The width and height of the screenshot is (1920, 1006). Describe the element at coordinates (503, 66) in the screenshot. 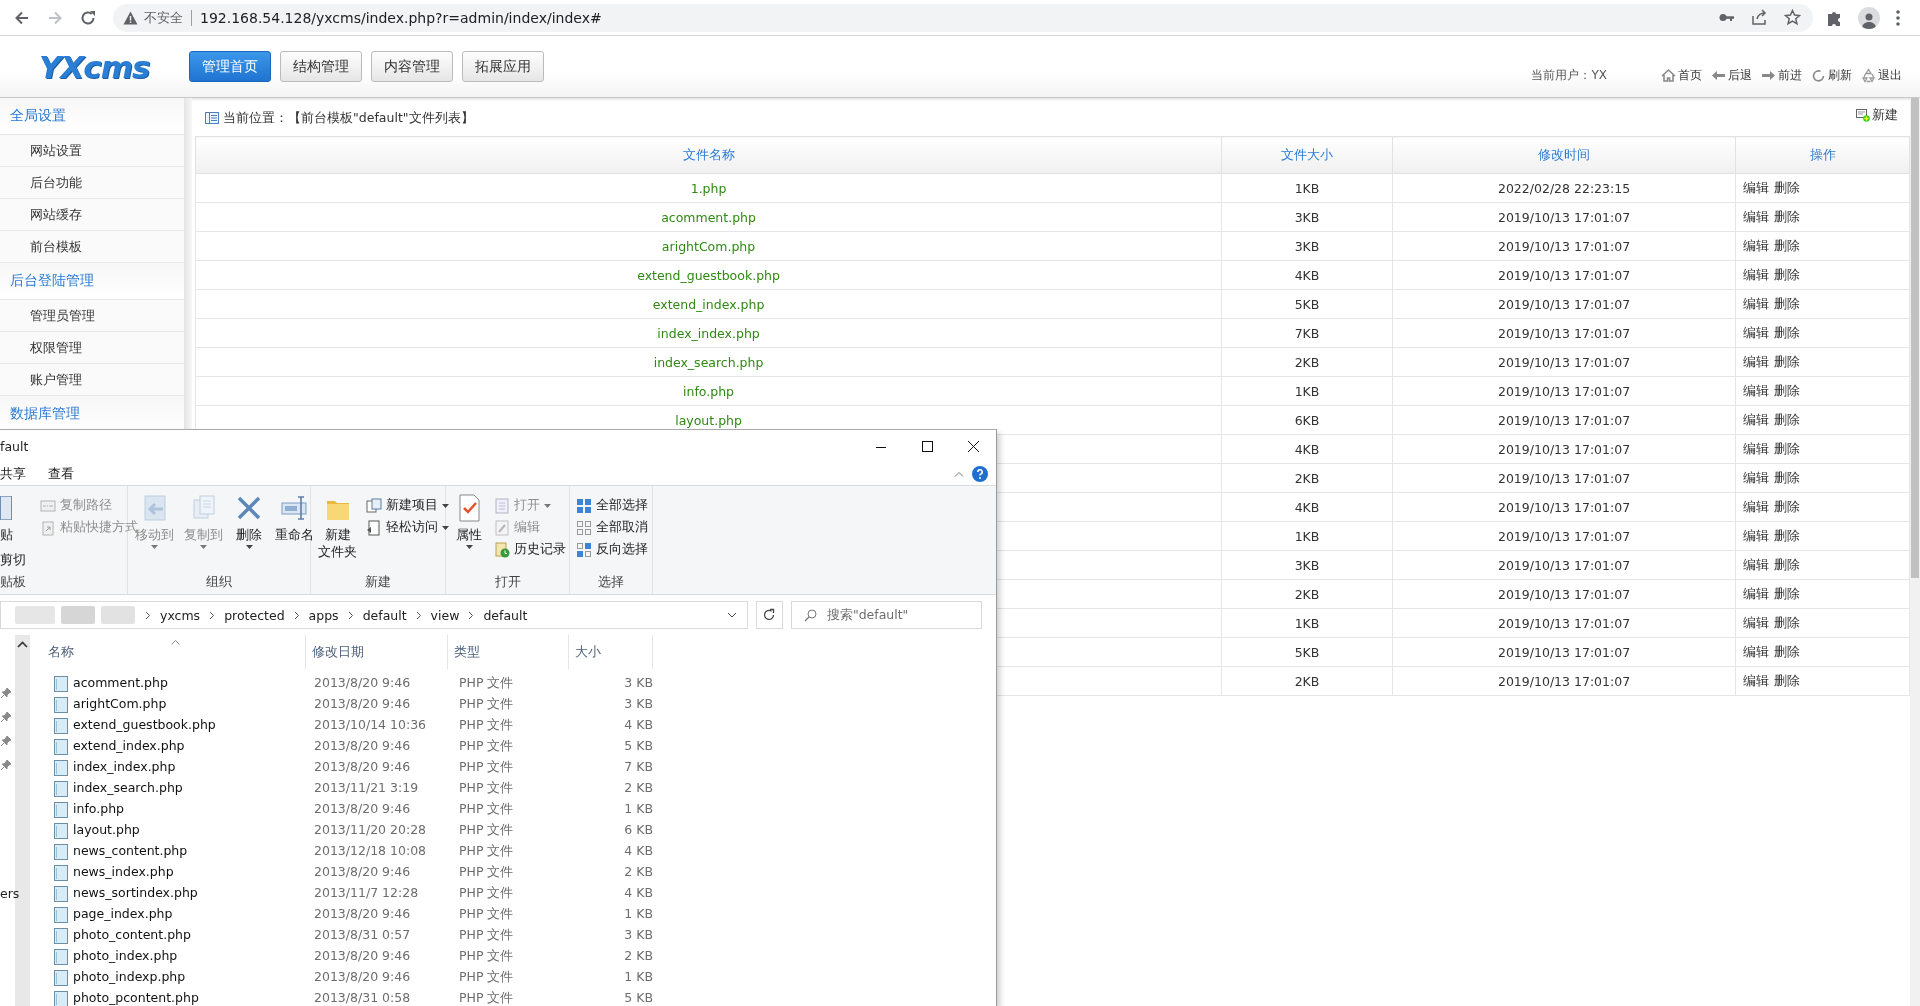

I see `nav-tab: 拓展应用` at that location.